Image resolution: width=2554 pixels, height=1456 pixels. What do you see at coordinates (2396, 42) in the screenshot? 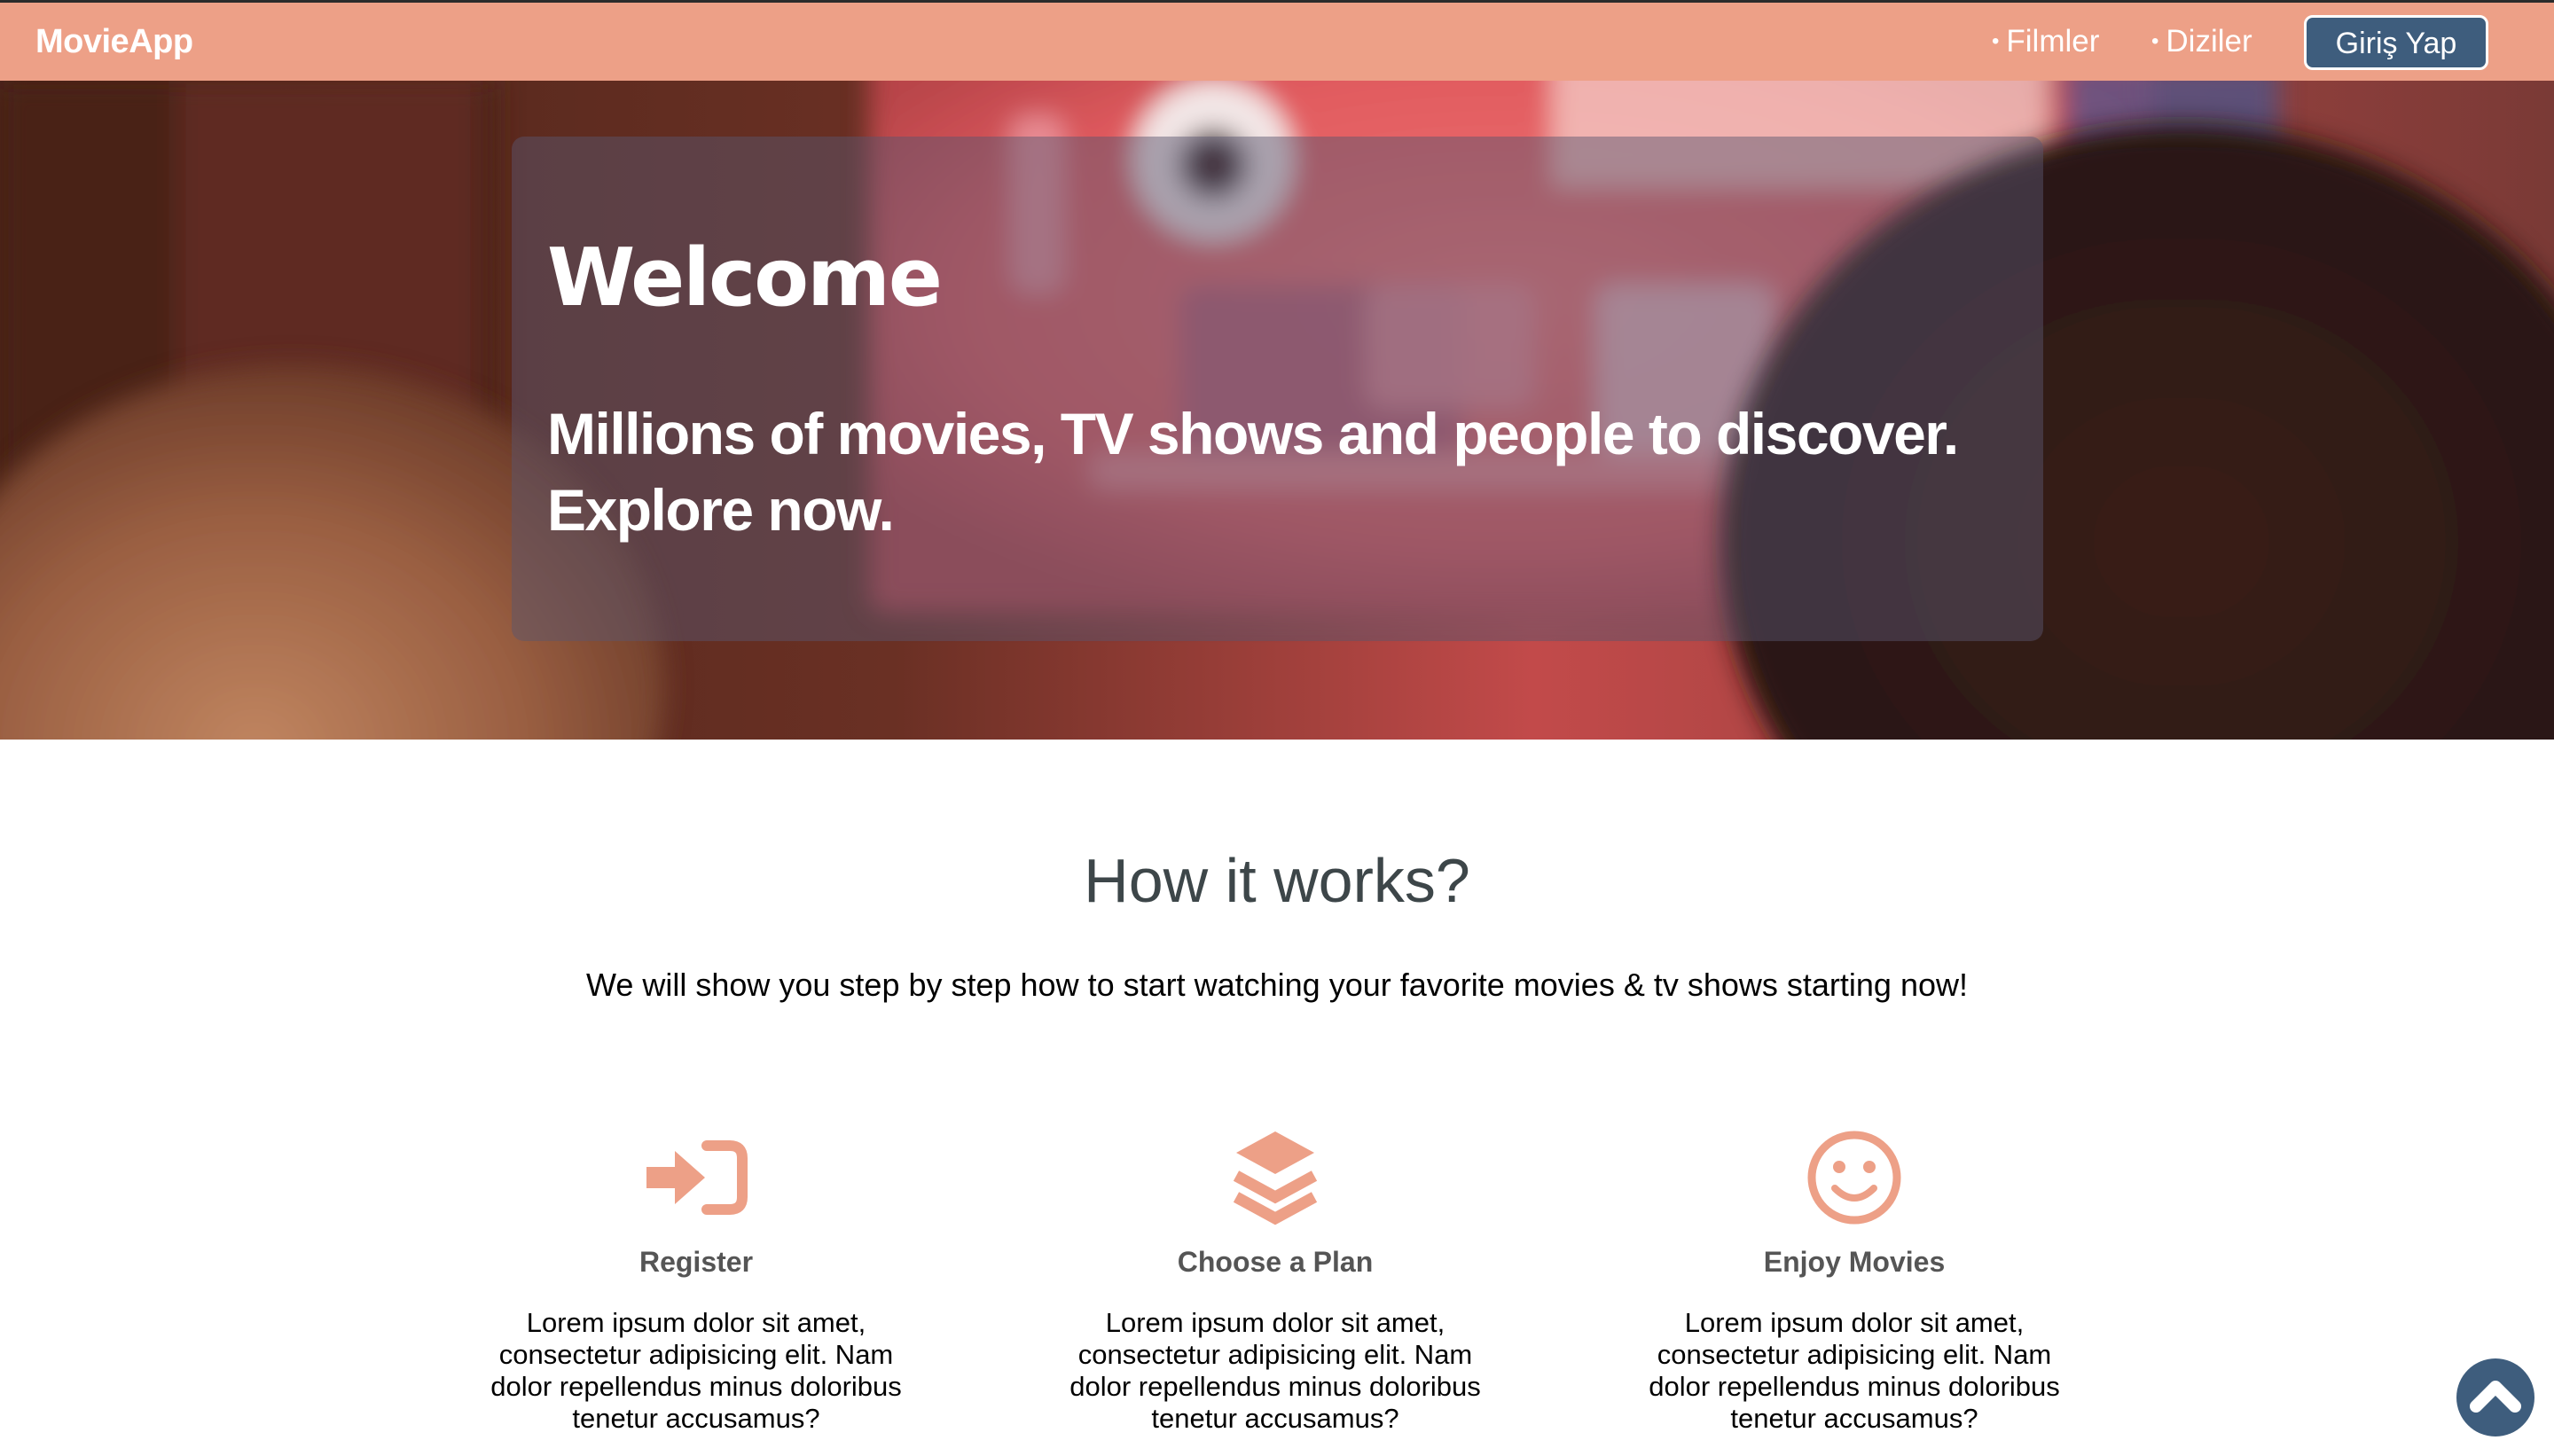
I see `login-button: Giriş Yap` at bounding box center [2396, 42].